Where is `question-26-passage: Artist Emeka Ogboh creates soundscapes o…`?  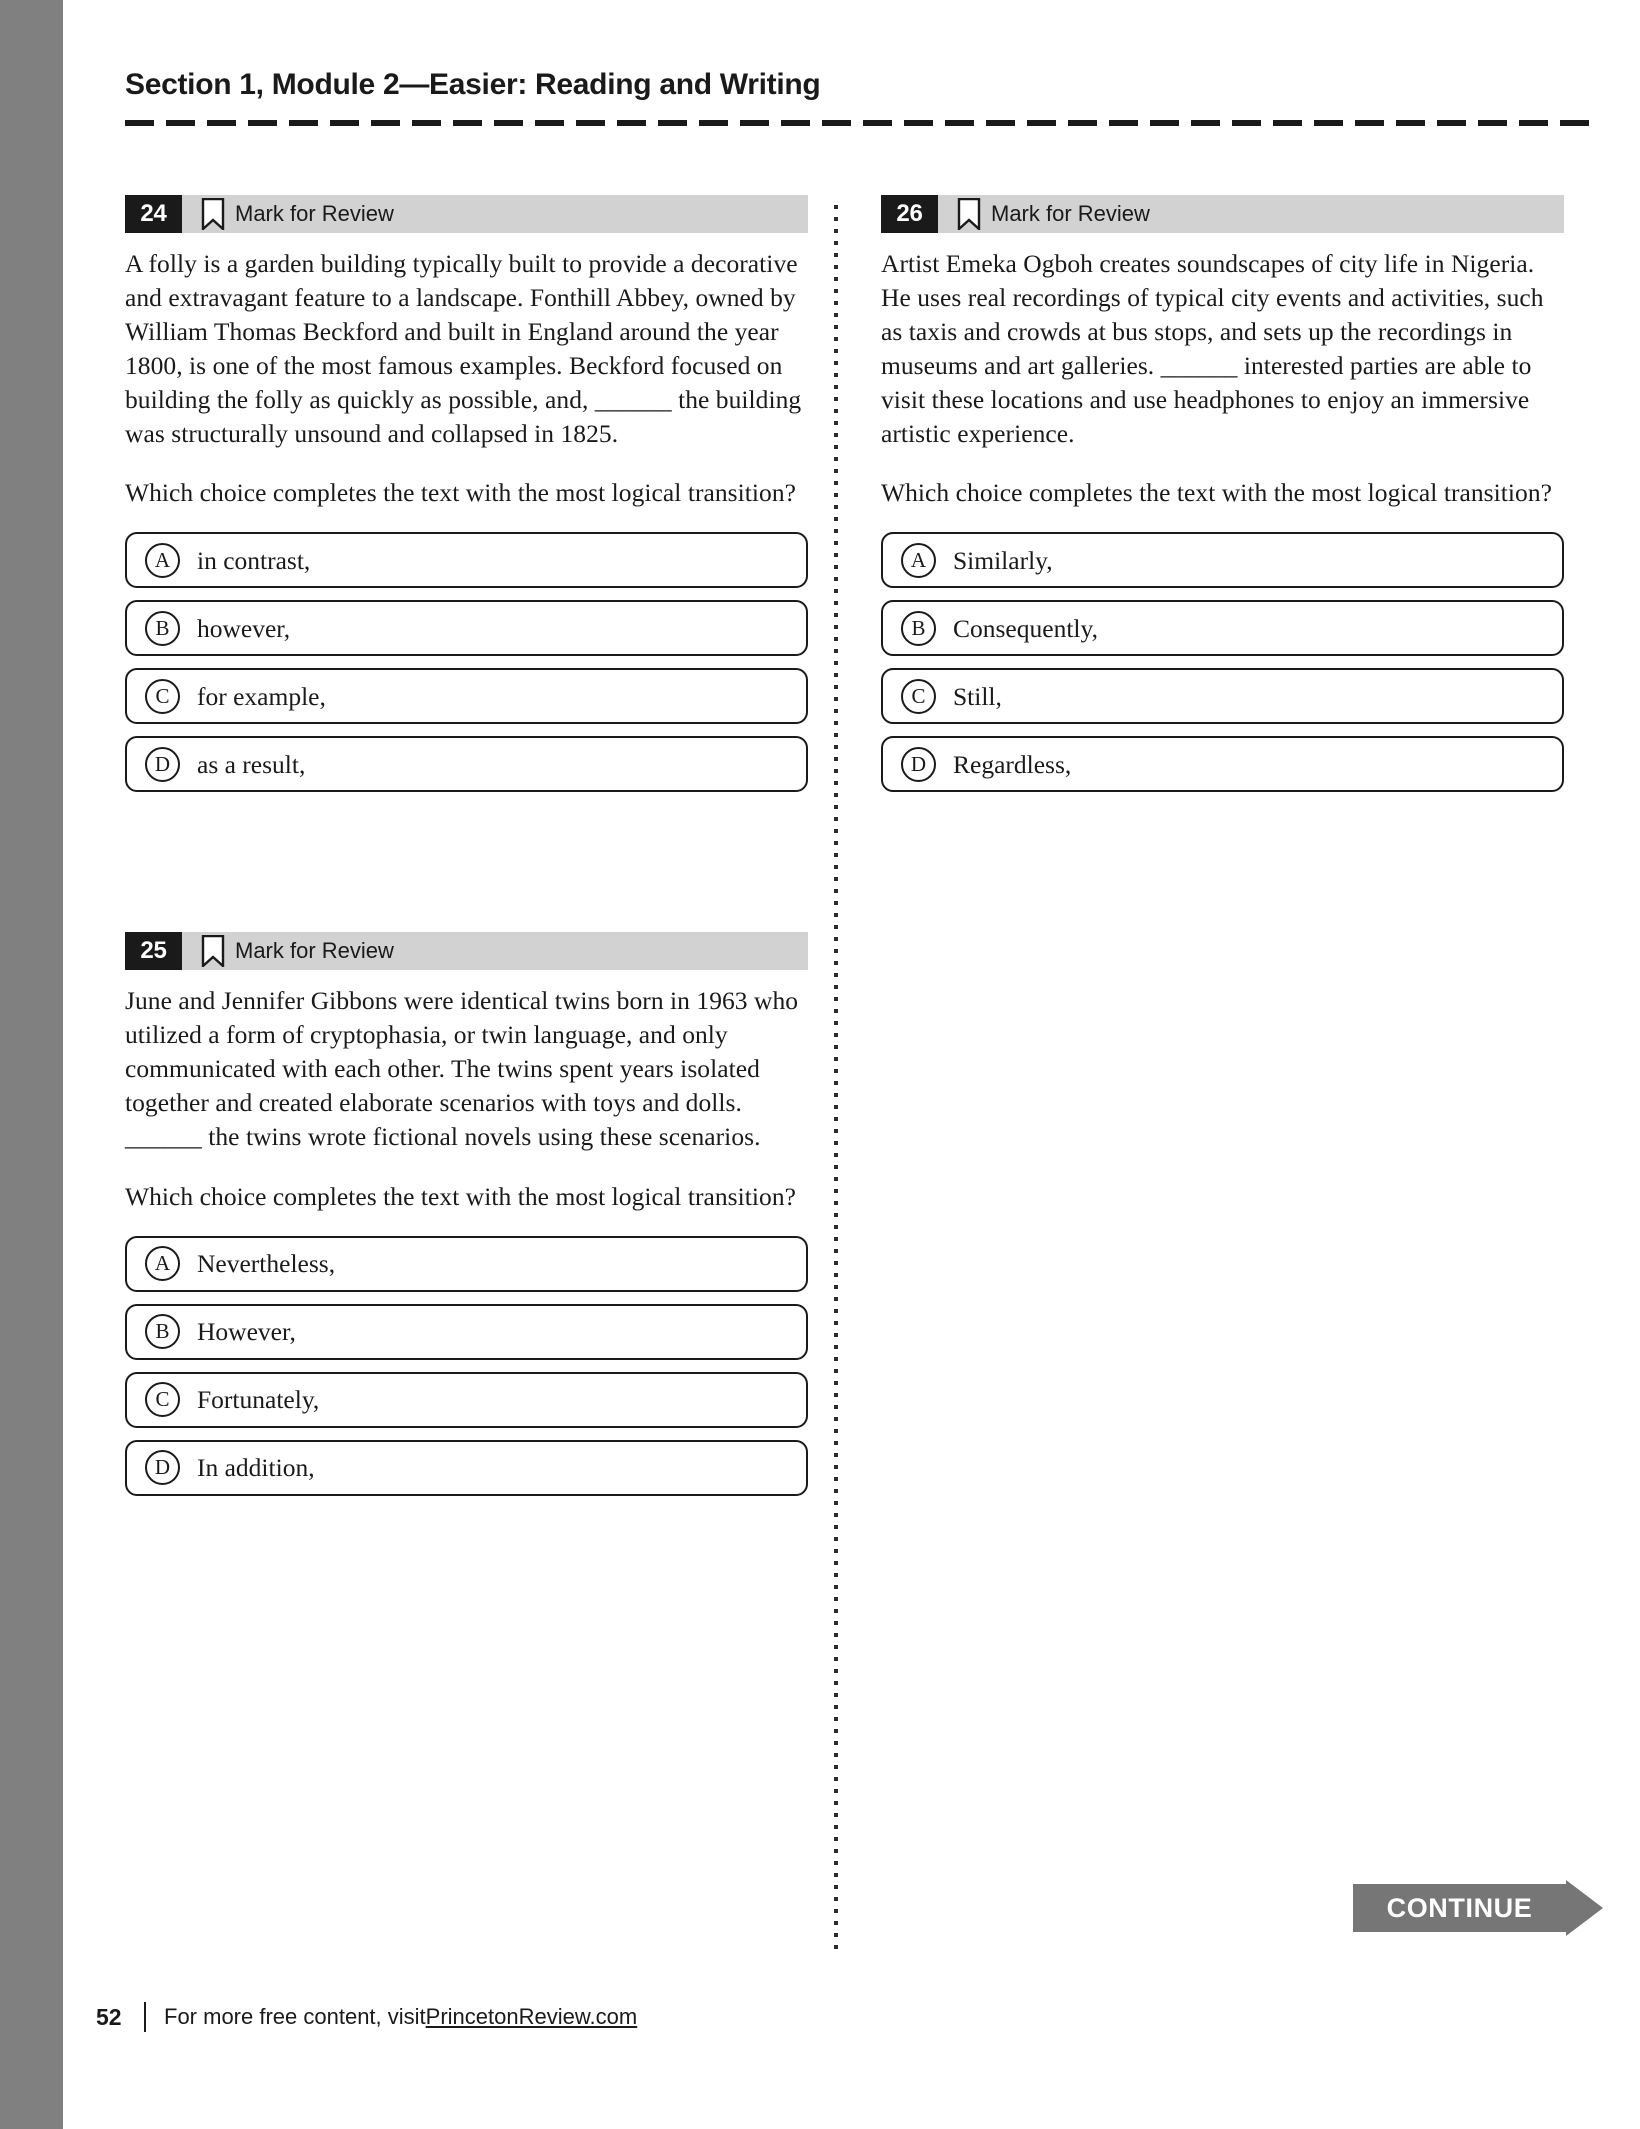
question-26-passage: Artist Emeka Ogboh creates soundscapes o… is located at coordinates (1212, 348).